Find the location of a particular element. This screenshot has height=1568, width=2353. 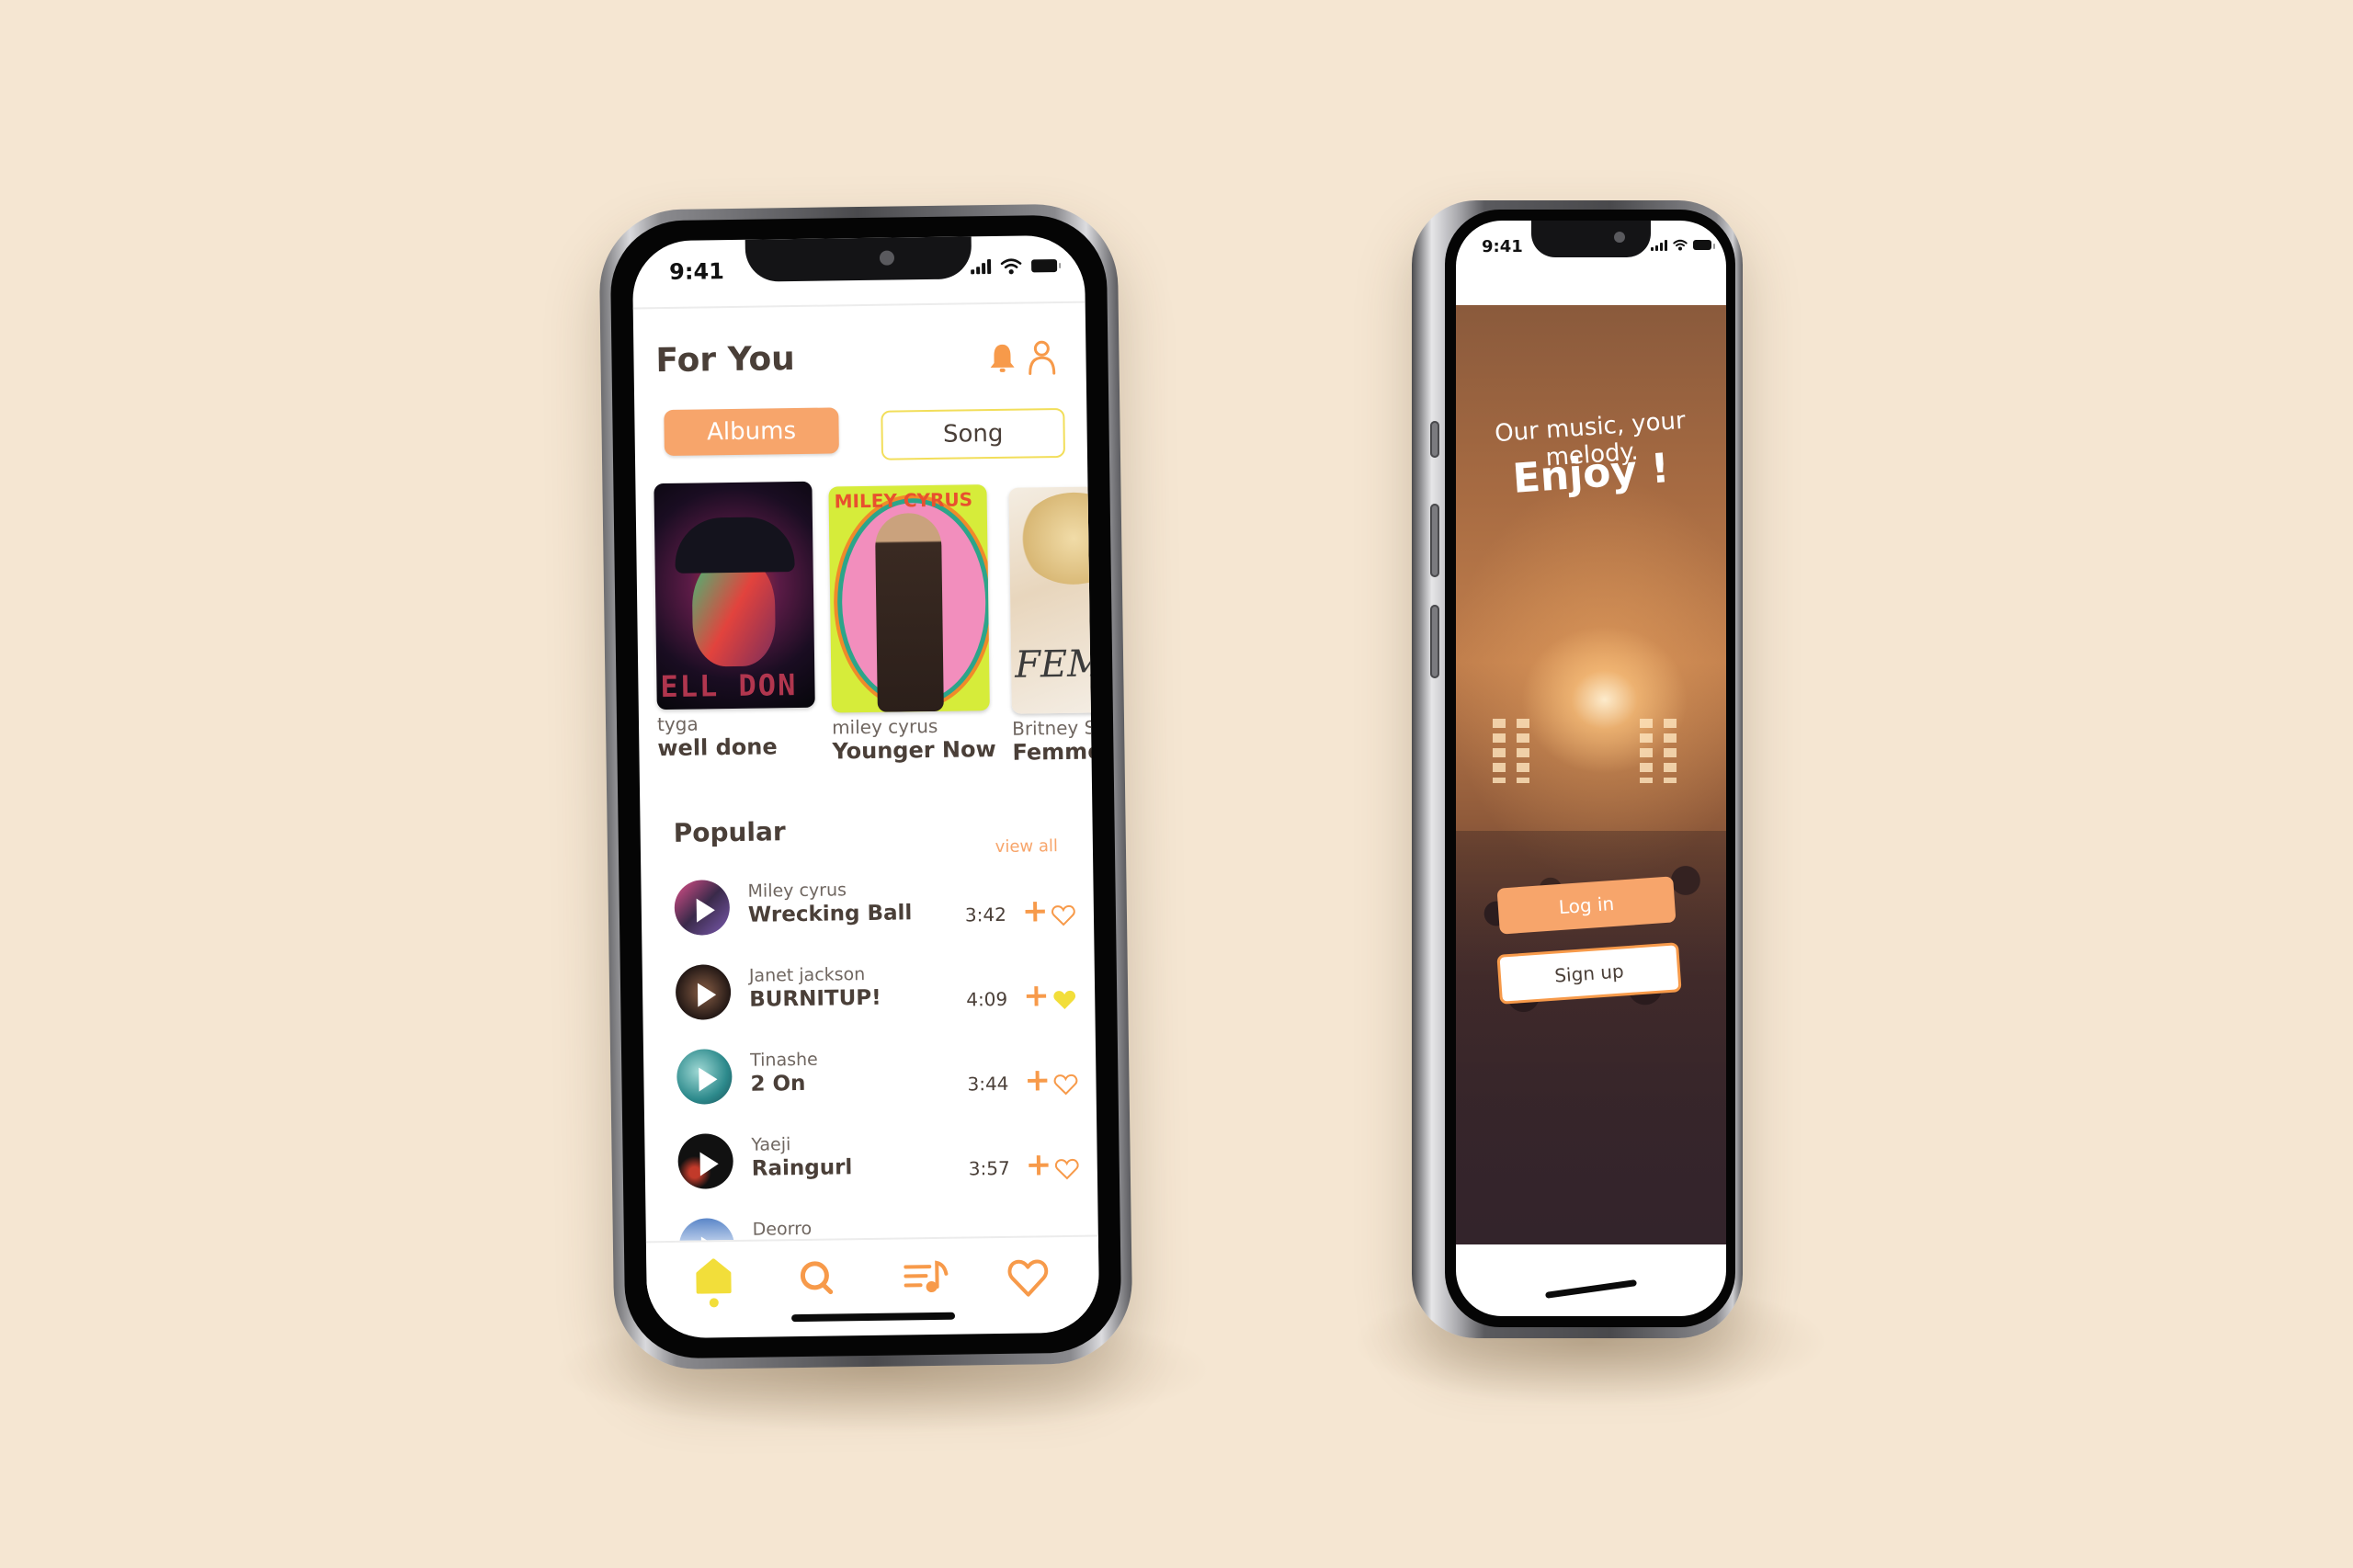

song-title: Wrecking Ball is located at coordinates (830, 914).